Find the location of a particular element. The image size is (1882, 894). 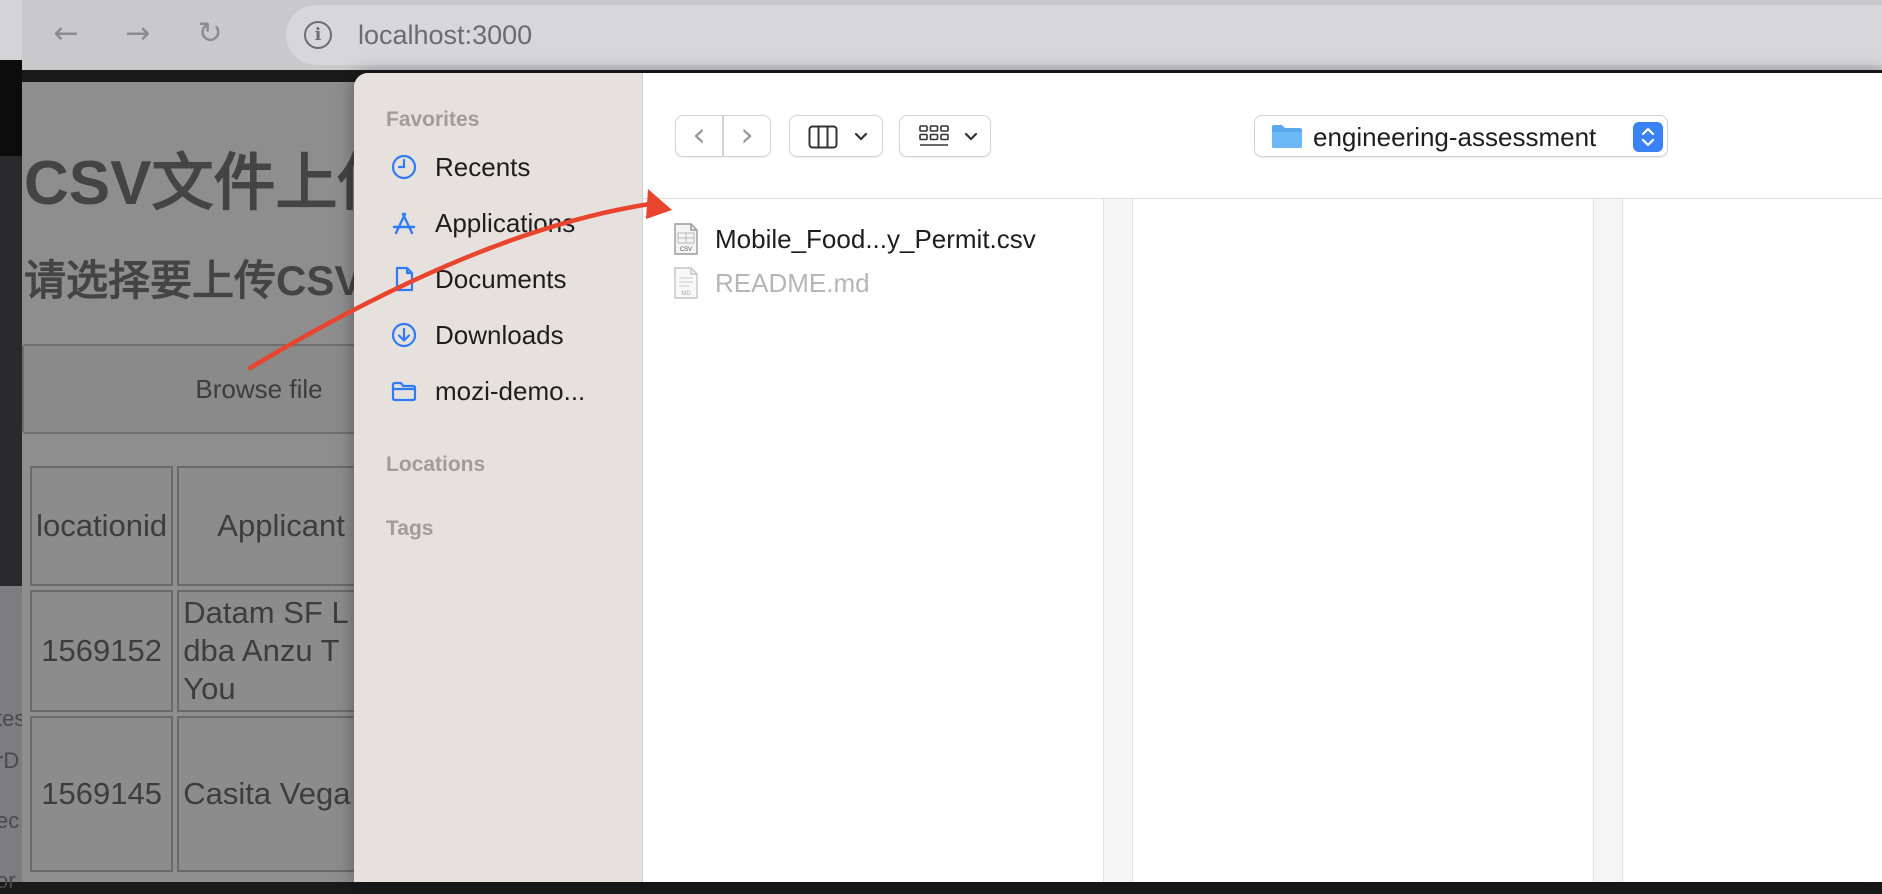

locations-heading: Locations is located at coordinates (435, 465).